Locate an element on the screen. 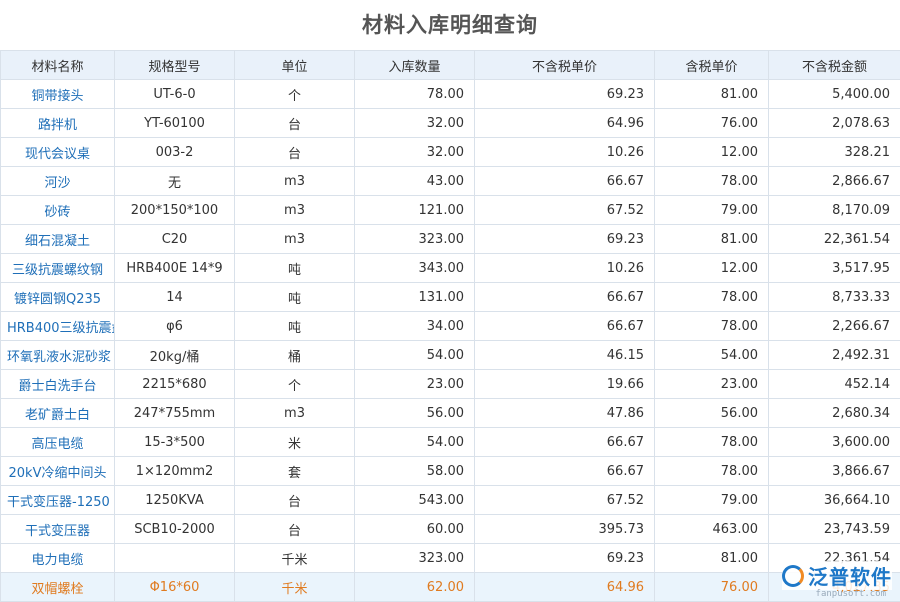 The image size is (900, 602). cell-amount: 8,170.09 is located at coordinates (834, 210).